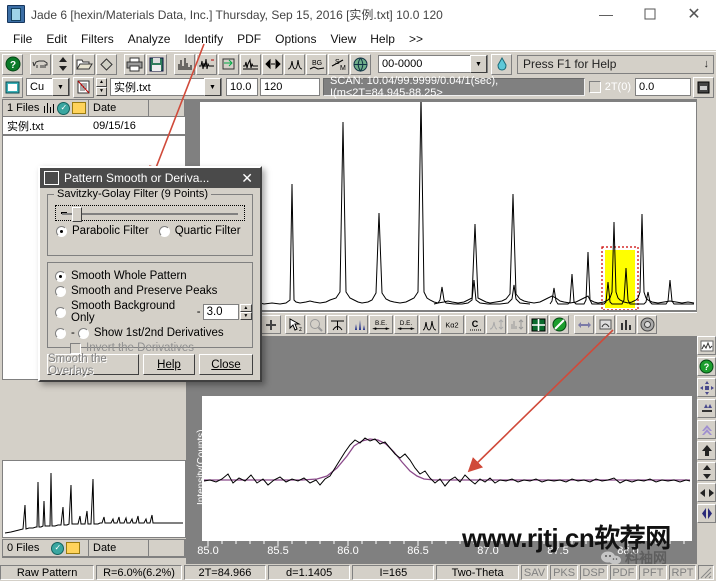  Describe the element at coordinates (337, 324) in the screenshot. I see `peak-marker-icon` at that location.